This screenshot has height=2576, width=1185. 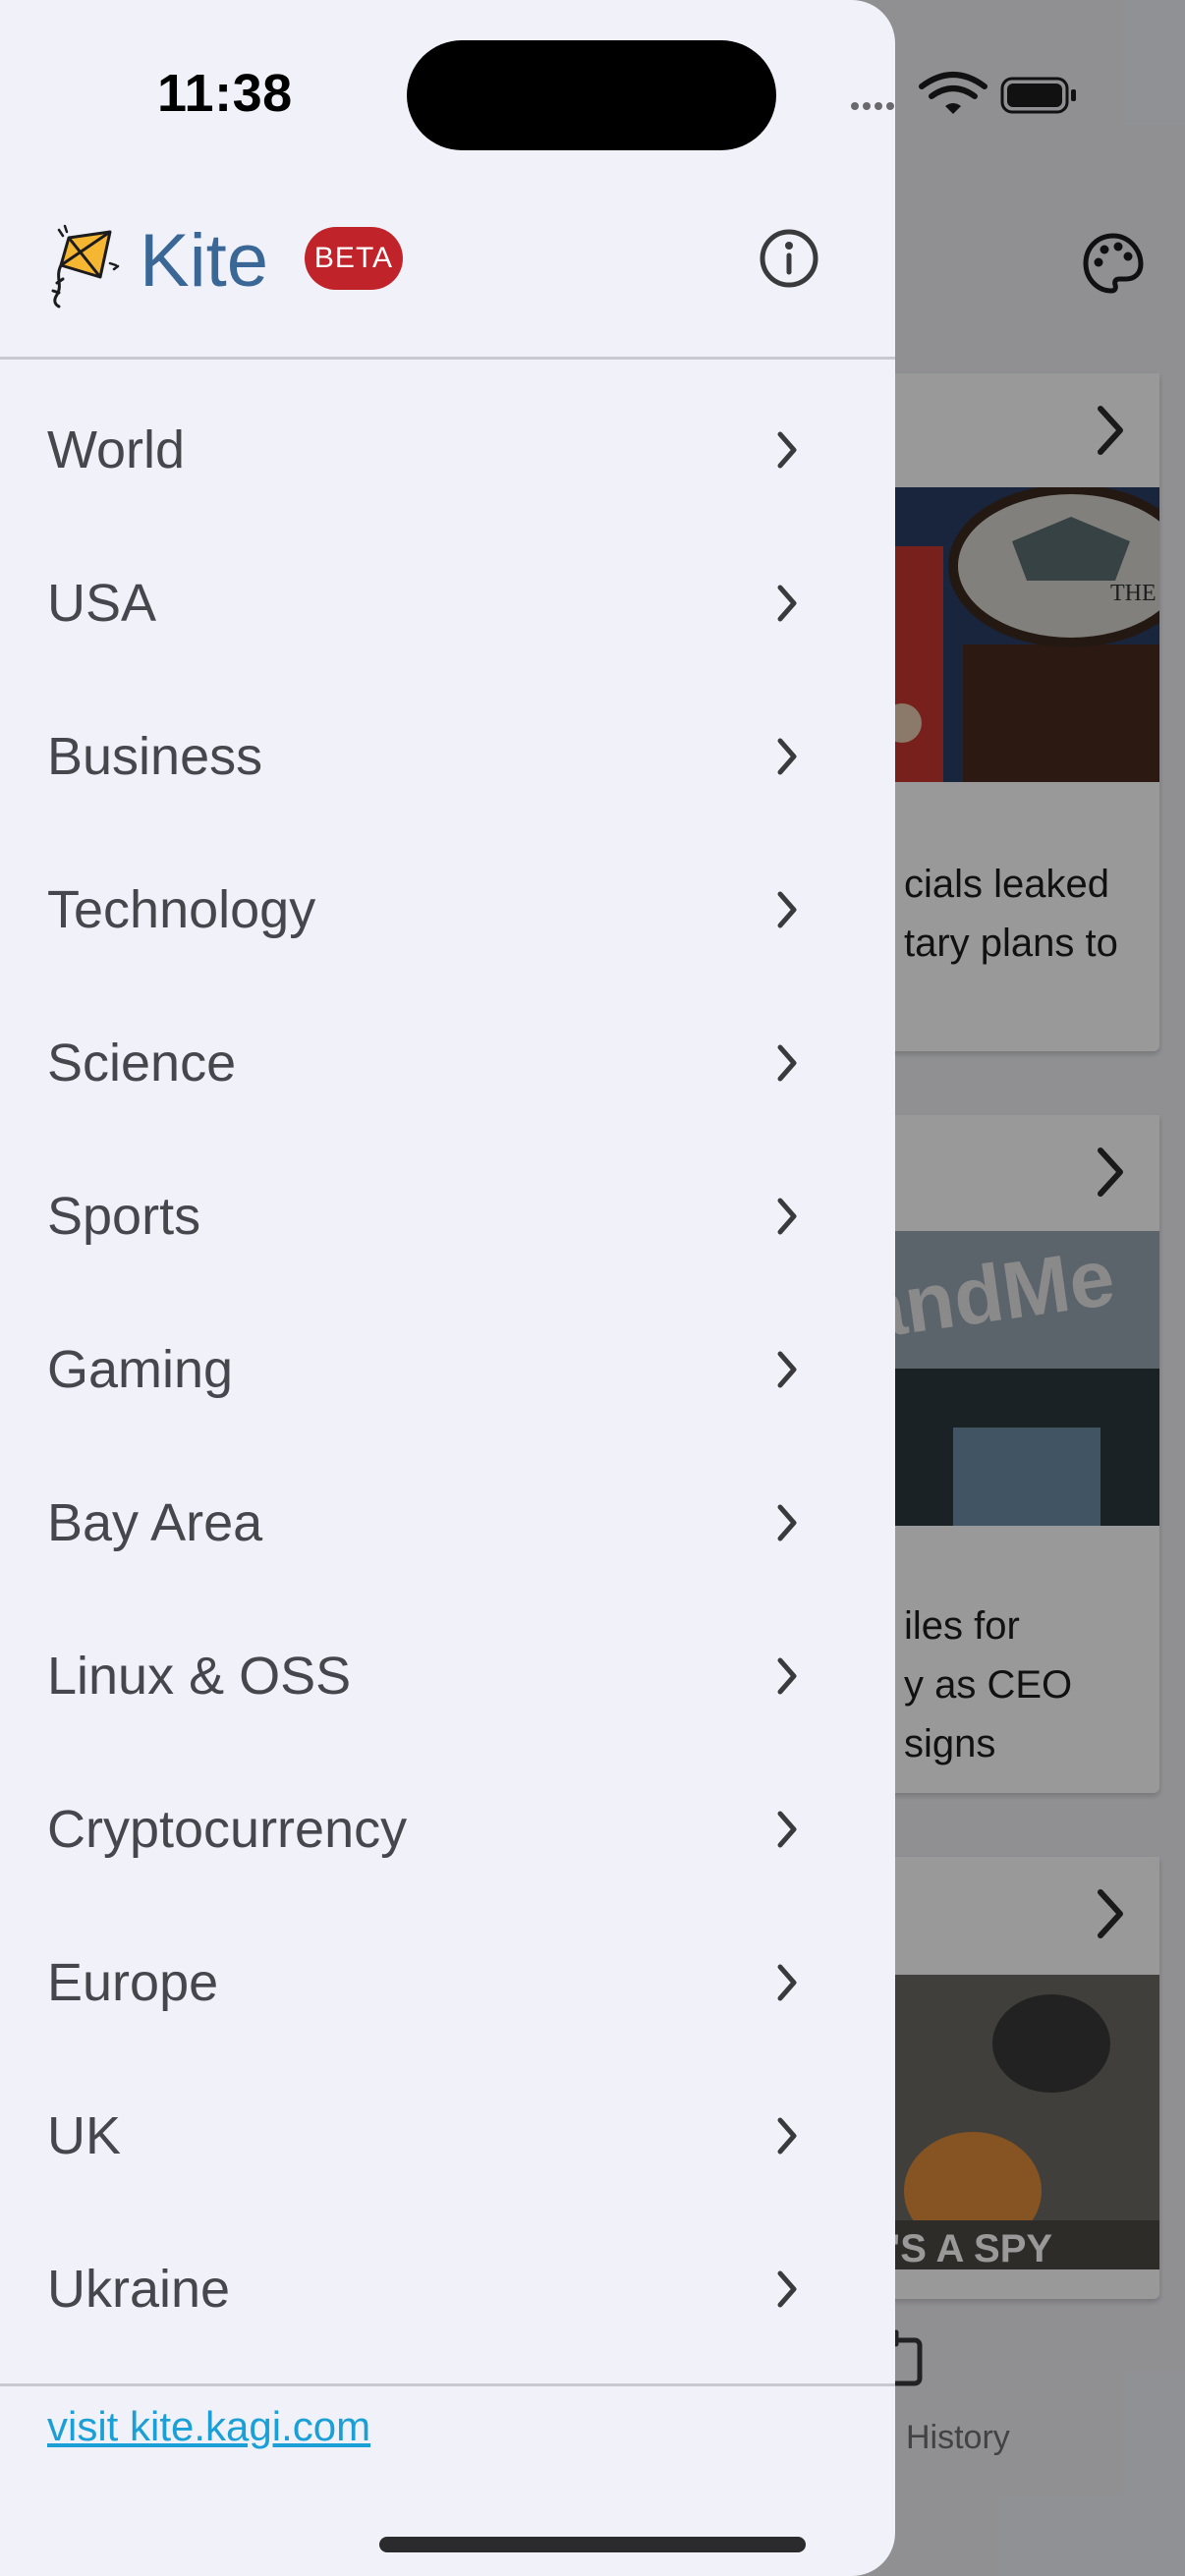 I want to click on footer-divider, so click(x=448, y=2384).